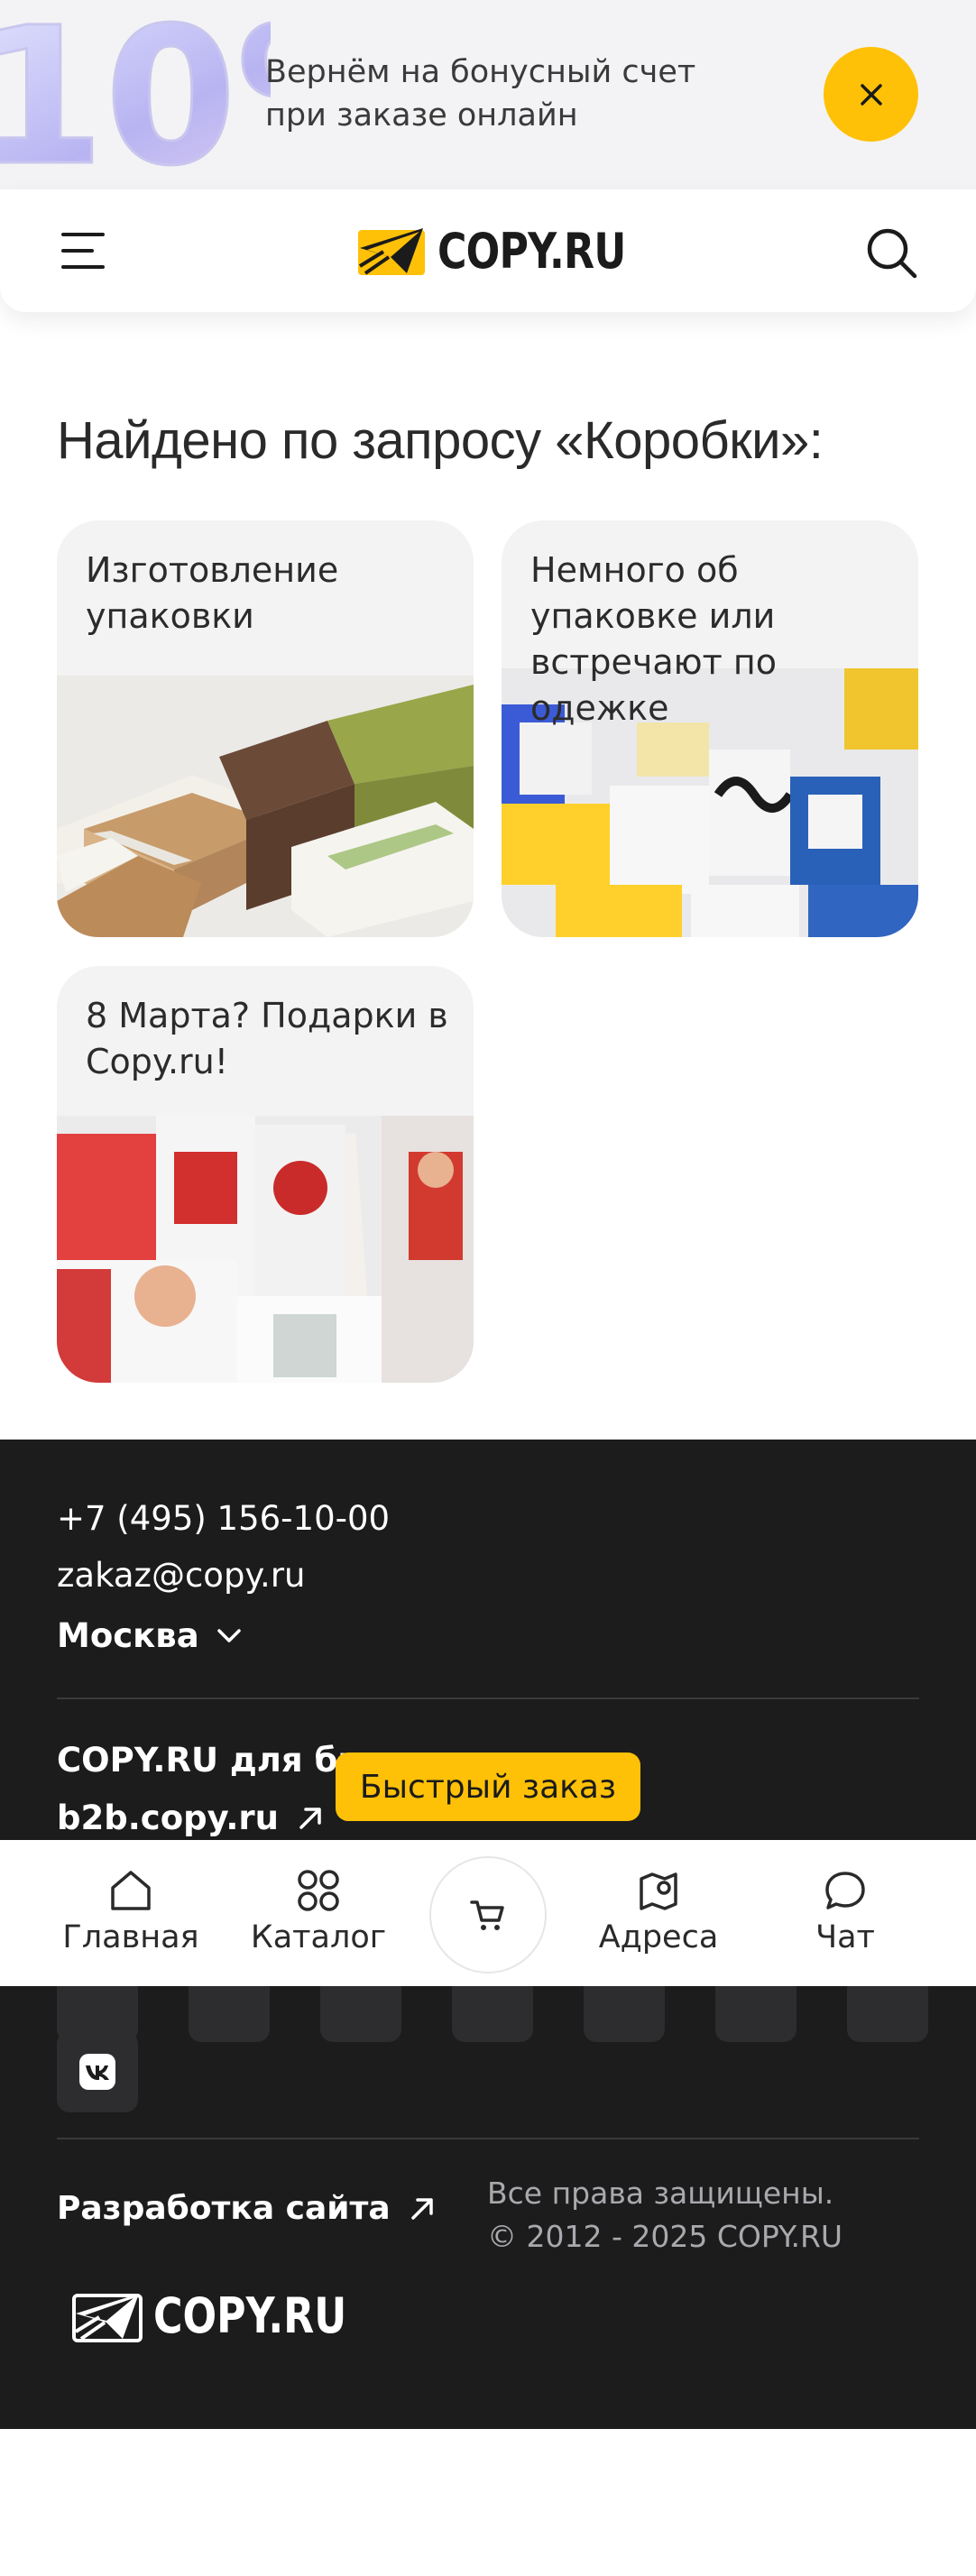  What do you see at coordinates (168, 1818) in the screenshot?
I see `b2b-link-text: b2b.copy.ru` at bounding box center [168, 1818].